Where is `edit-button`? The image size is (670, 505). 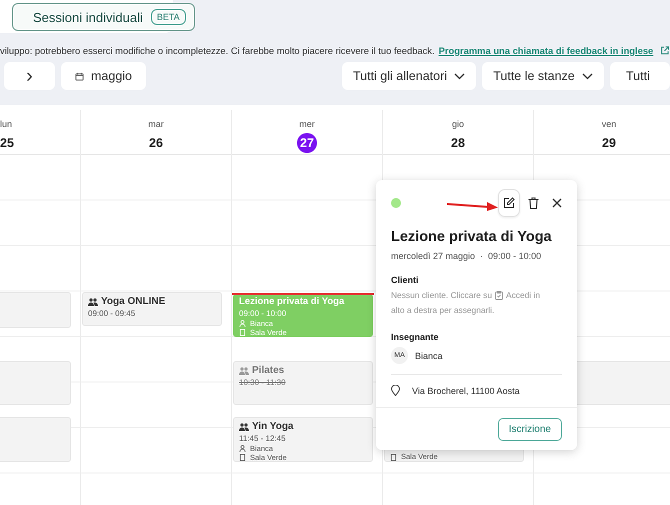
edit-button is located at coordinates (509, 203).